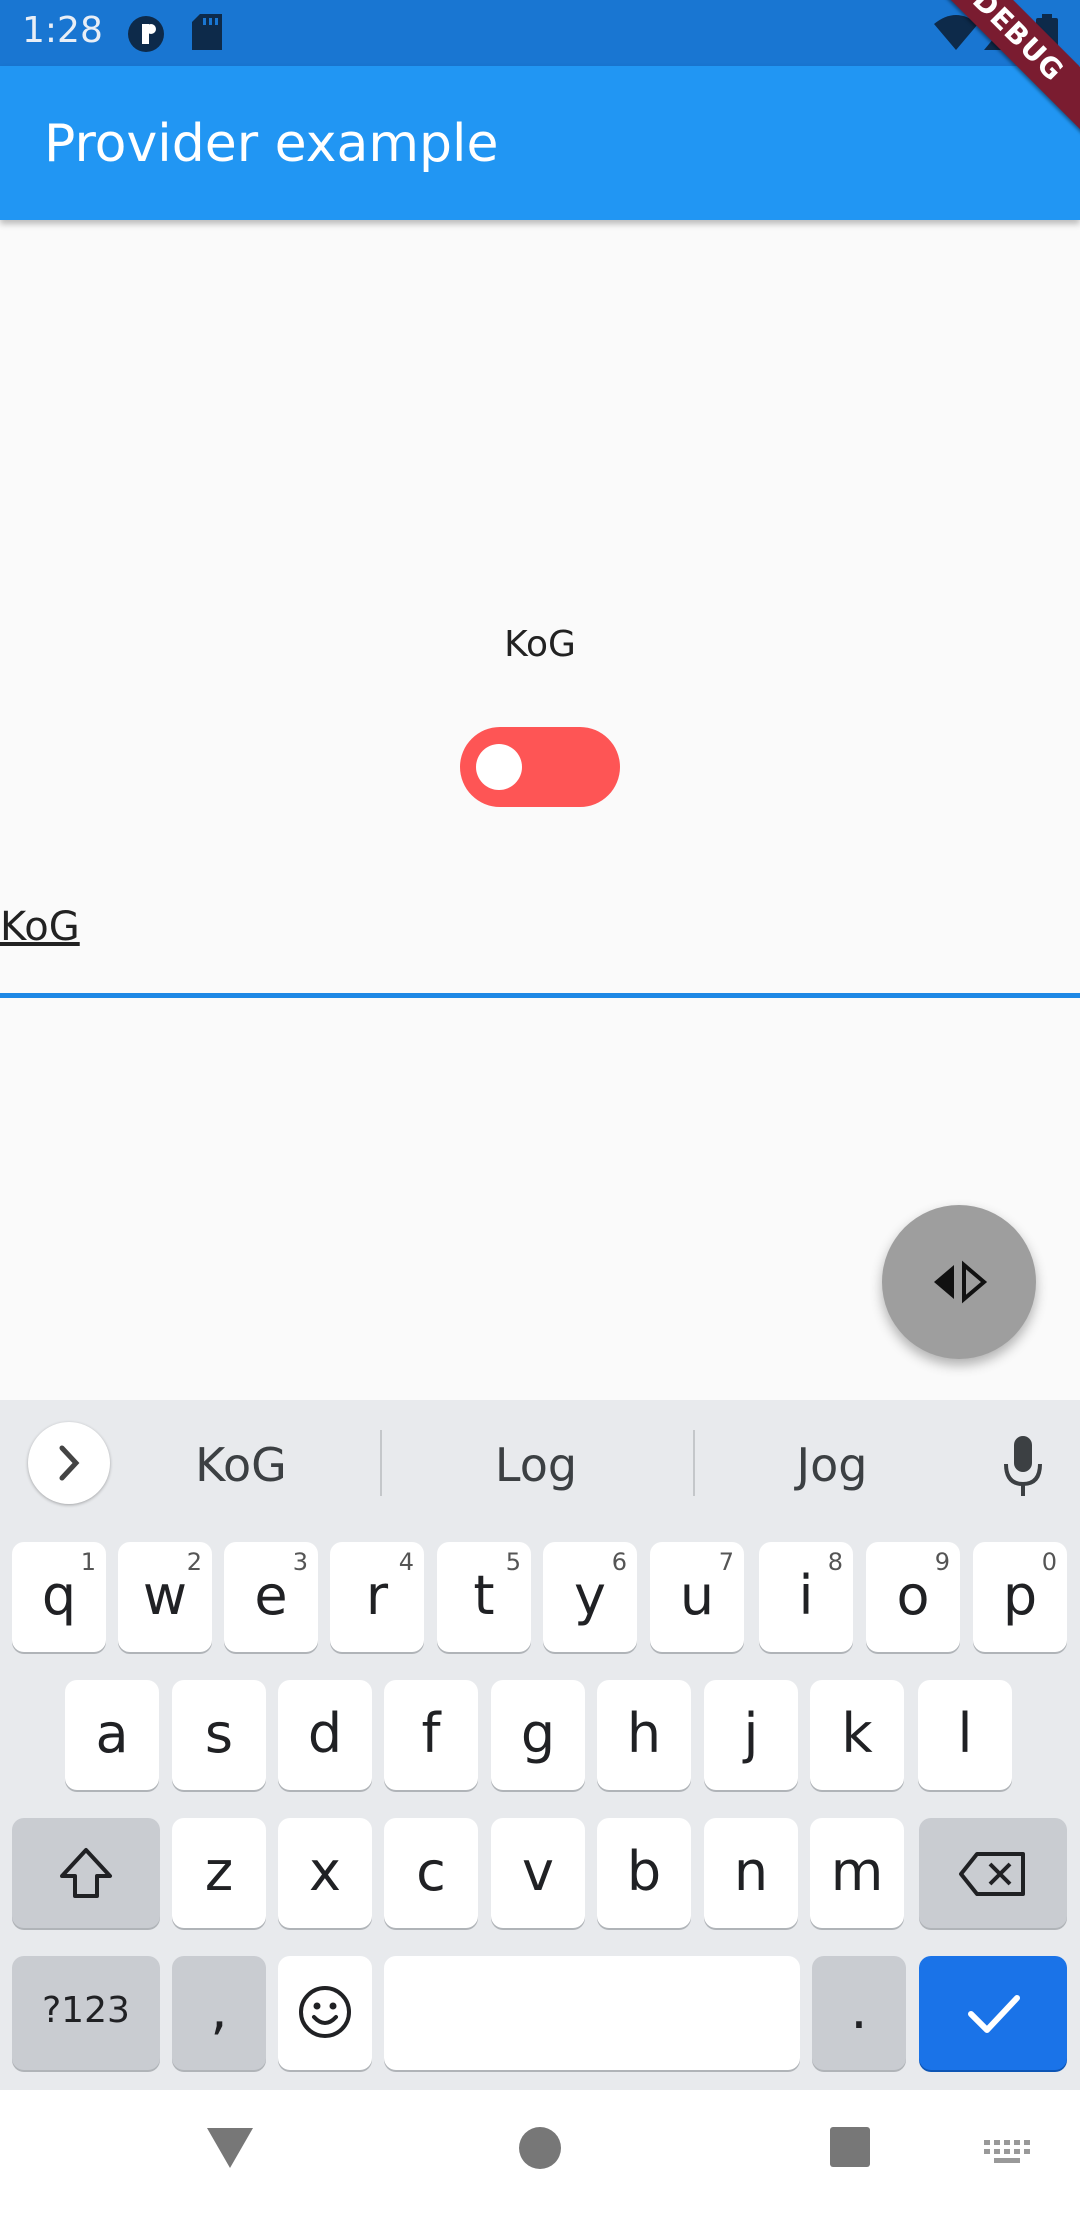 The image size is (1080, 2220). Describe the element at coordinates (40, 927) in the screenshot. I see `text-input-value: KoG` at that location.